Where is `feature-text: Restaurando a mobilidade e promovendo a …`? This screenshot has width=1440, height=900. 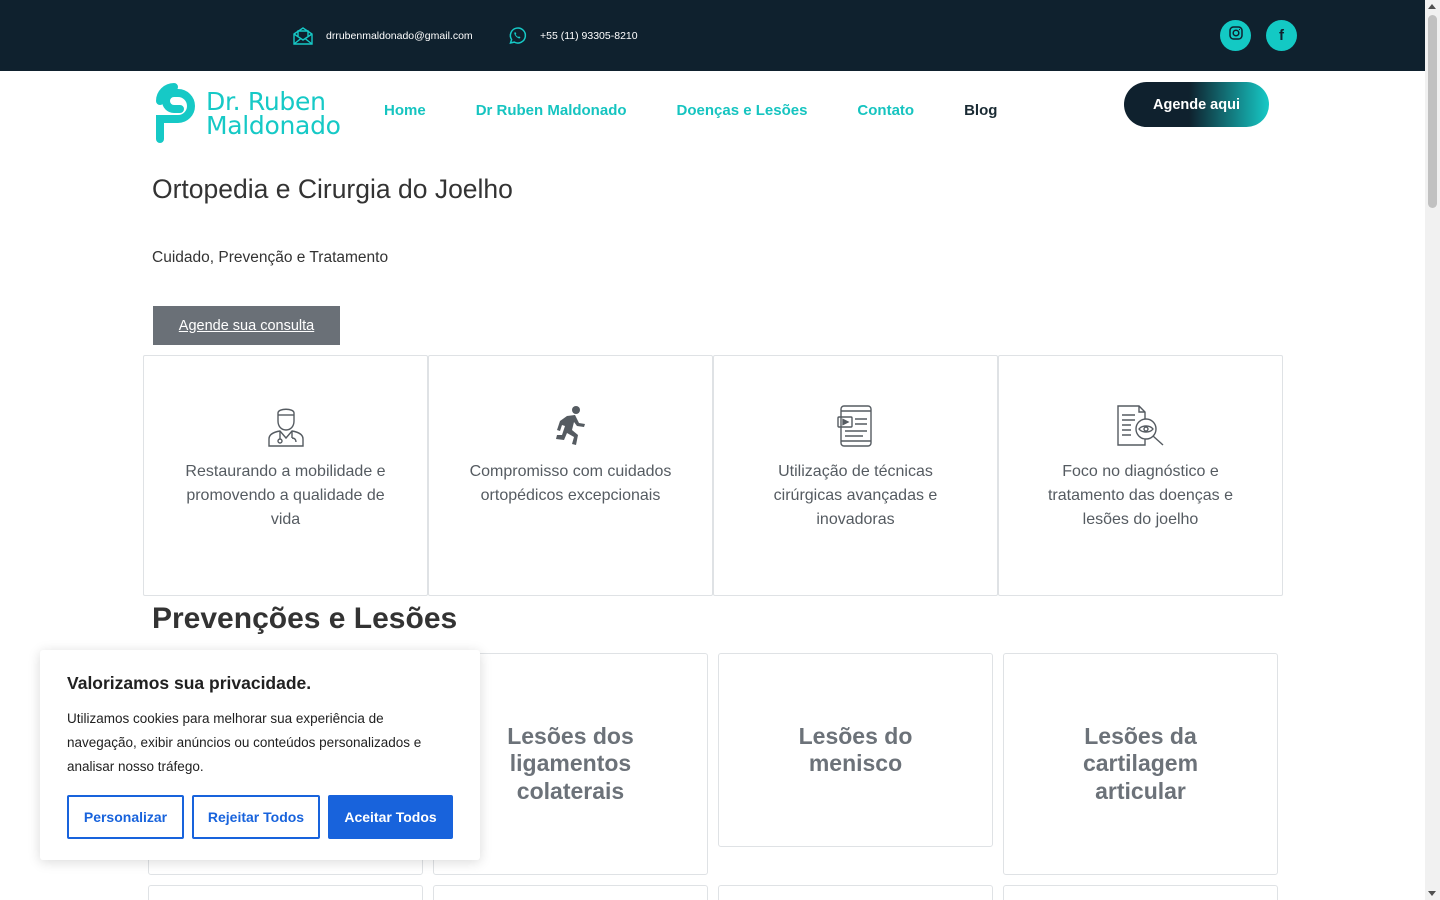 feature-text: Restaurando a mobilidade e promovendo a … is located at coordinates (285, 495).